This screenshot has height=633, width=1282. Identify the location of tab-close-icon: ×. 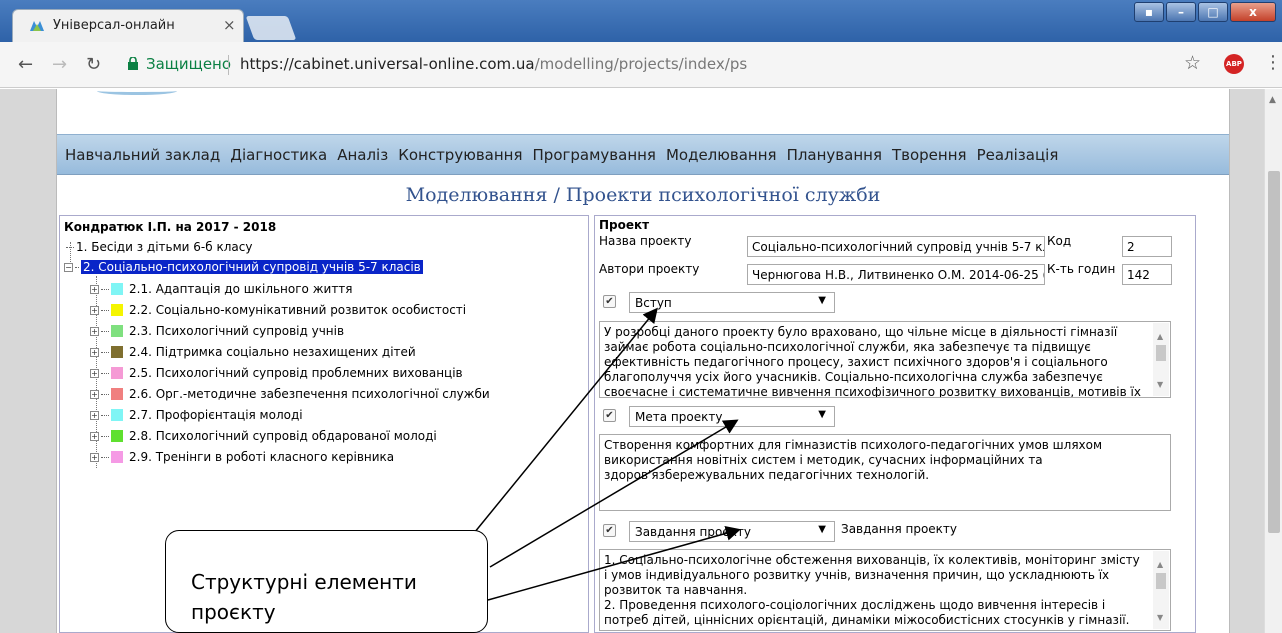
(229, 25).